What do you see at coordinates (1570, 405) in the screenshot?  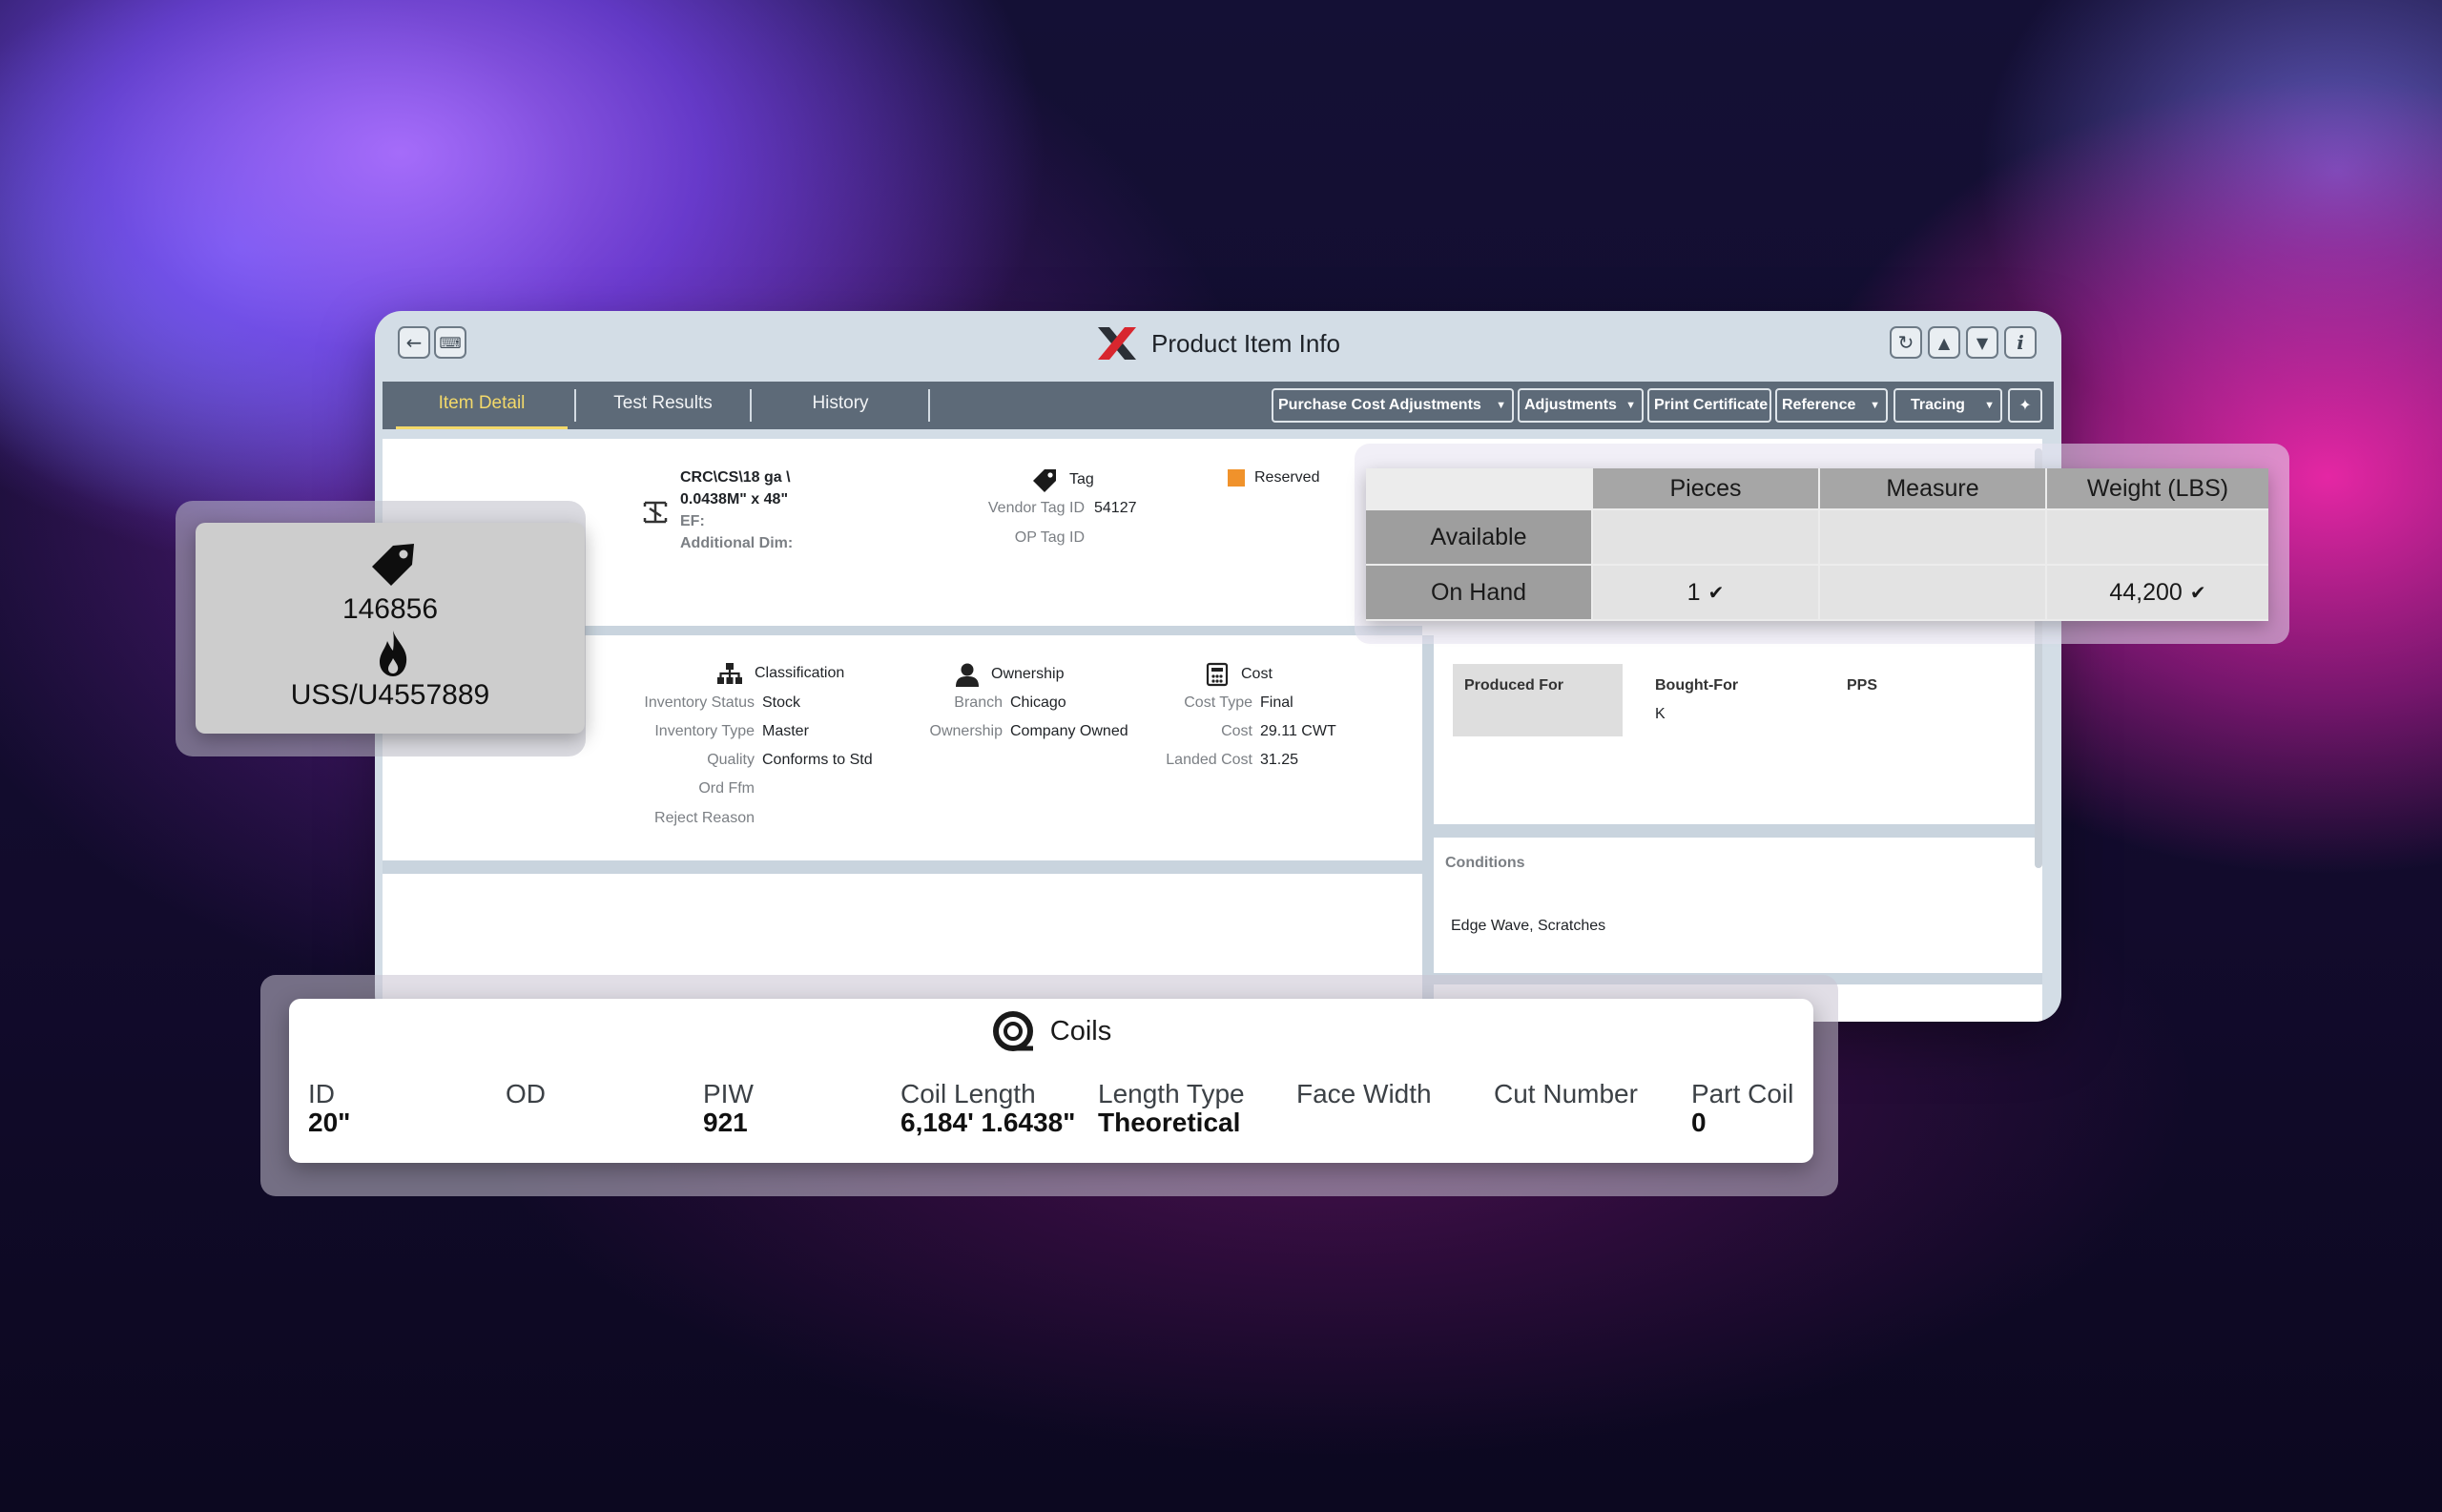 I see `adjustments-label: Adjustments` at bounding box center [1570, 405].